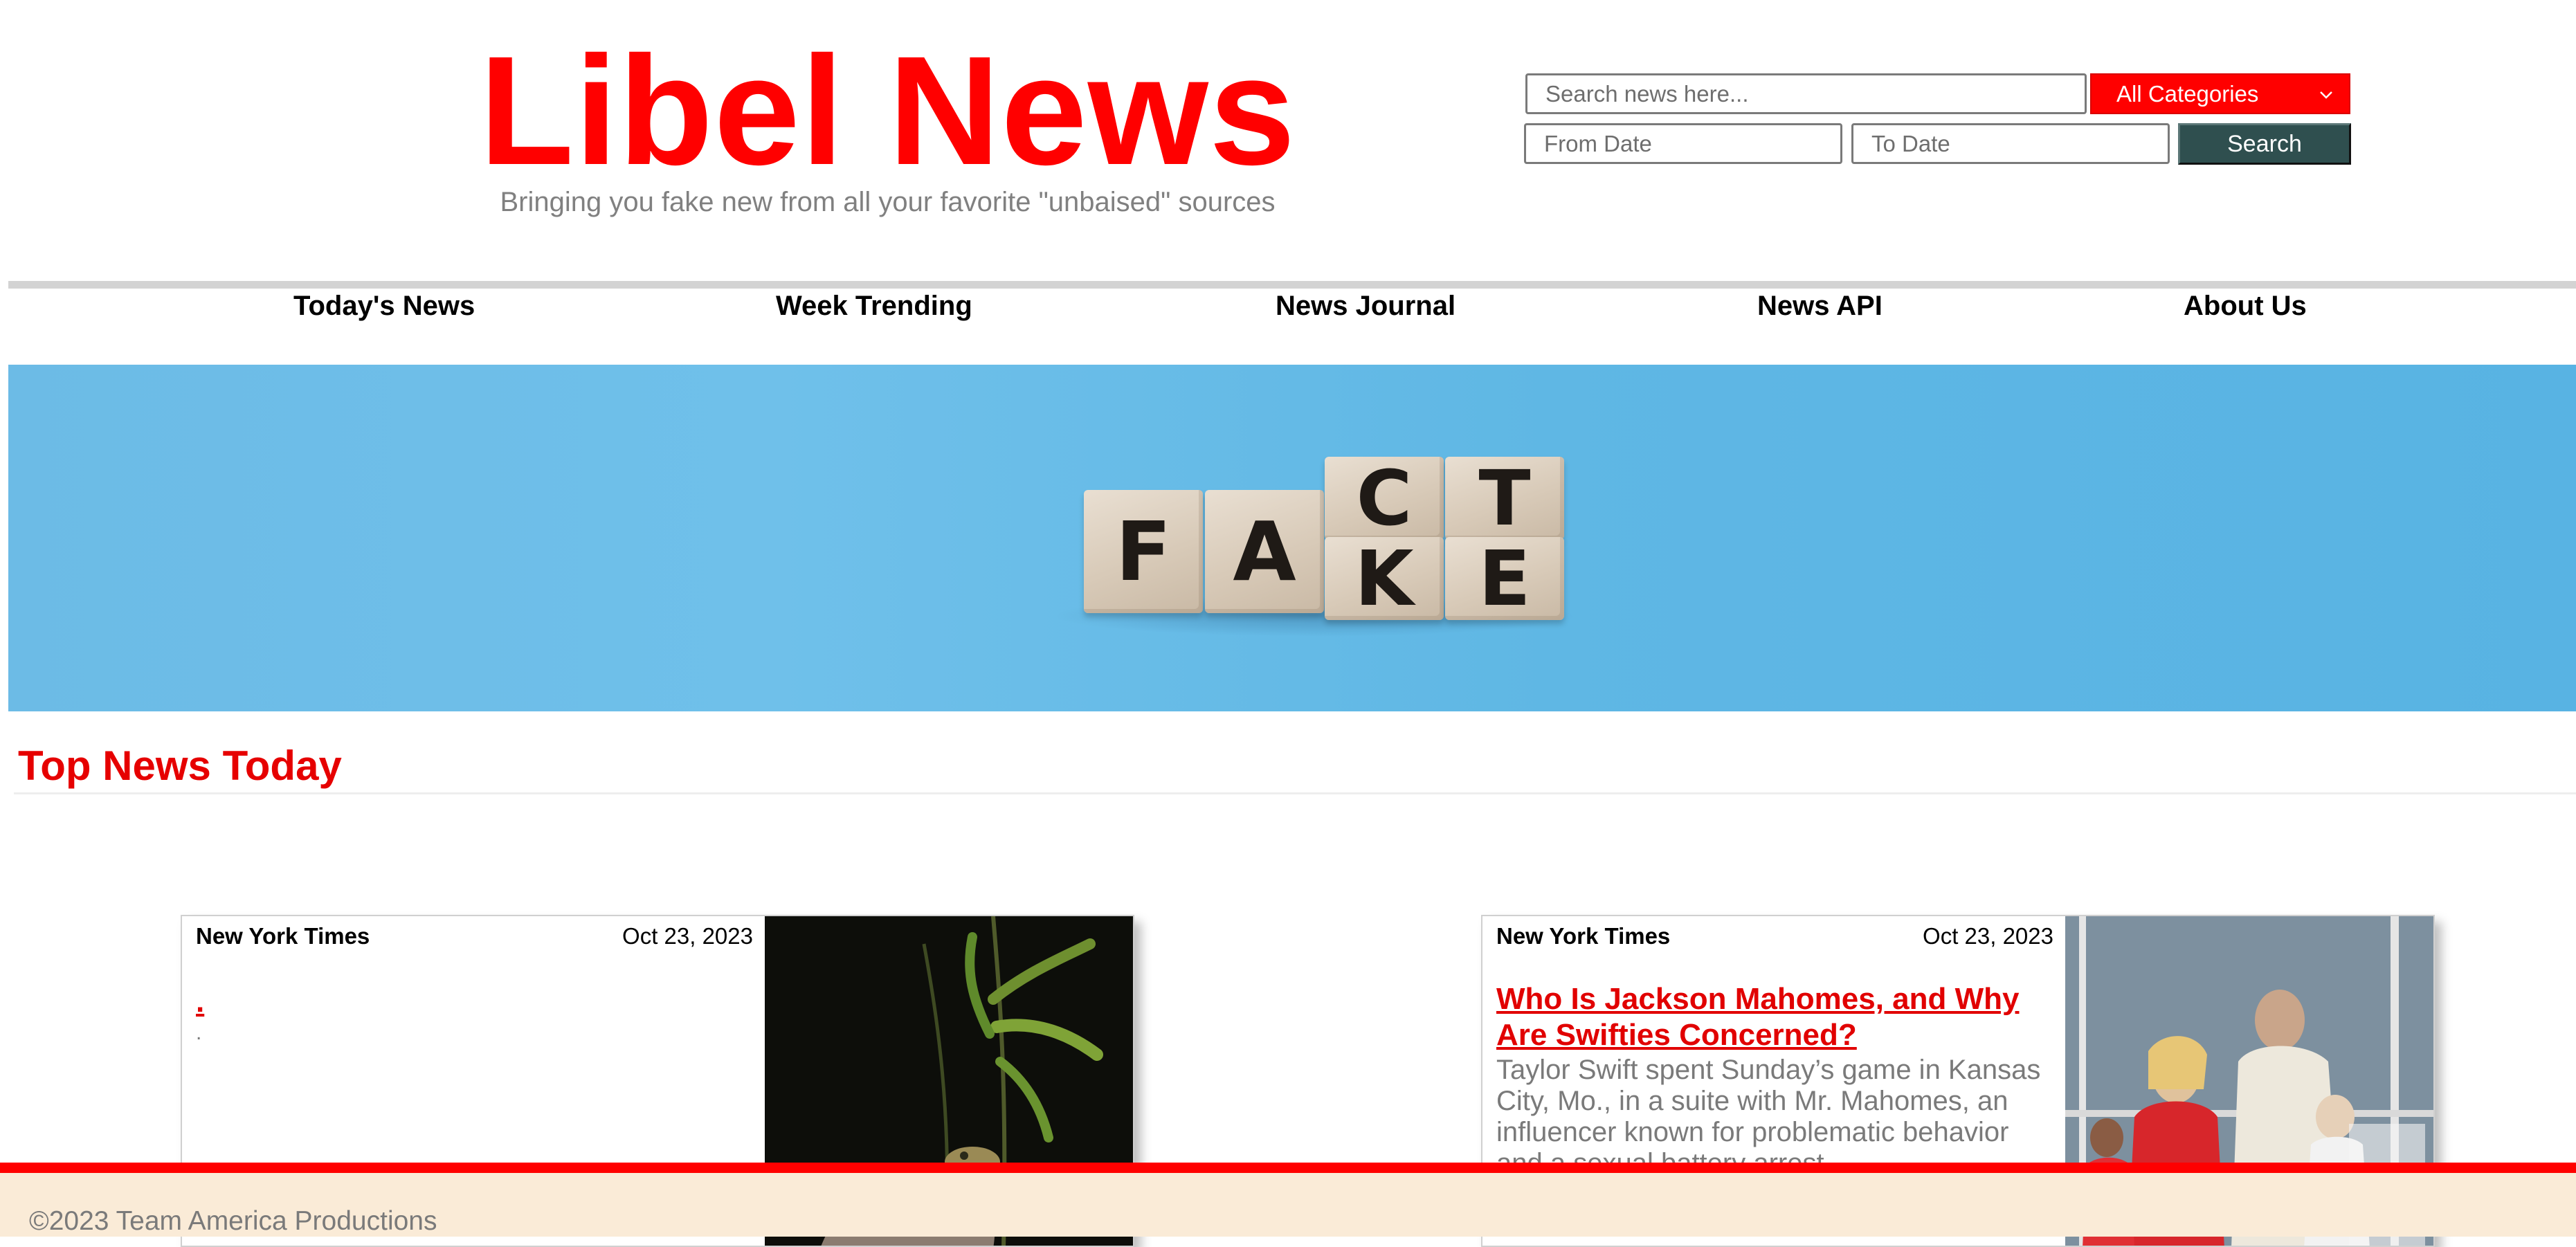  I want to click on hero-cube-a: A, so click(1264, 551).